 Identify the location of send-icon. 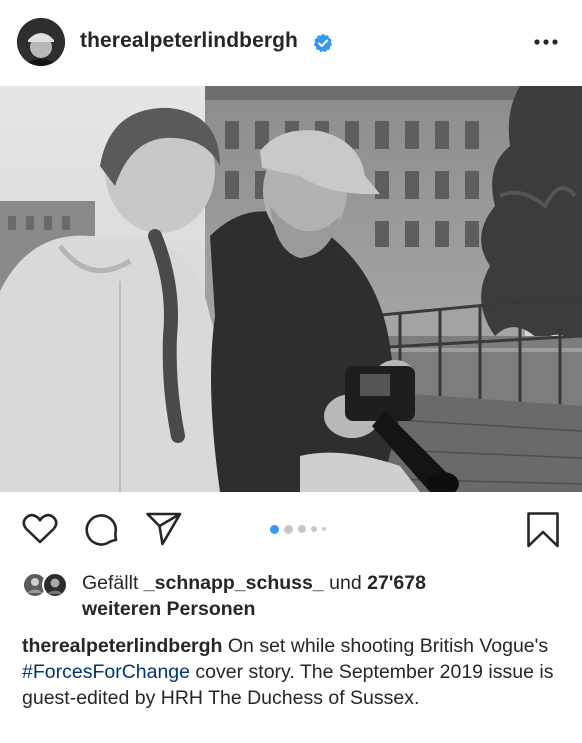
(164, 529).